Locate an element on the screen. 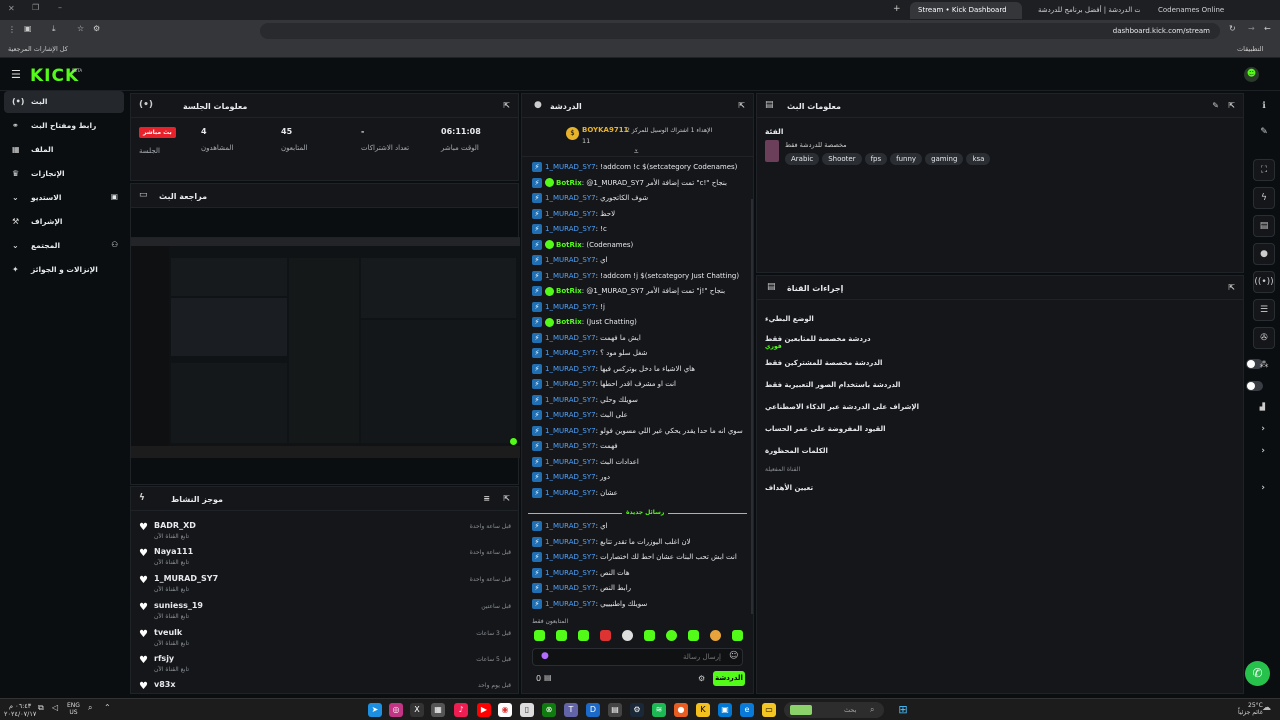 Image resolution: width=1280 pixels, height=720 pixels. network-icon: ⌕ is located at coordinates (90, 708).